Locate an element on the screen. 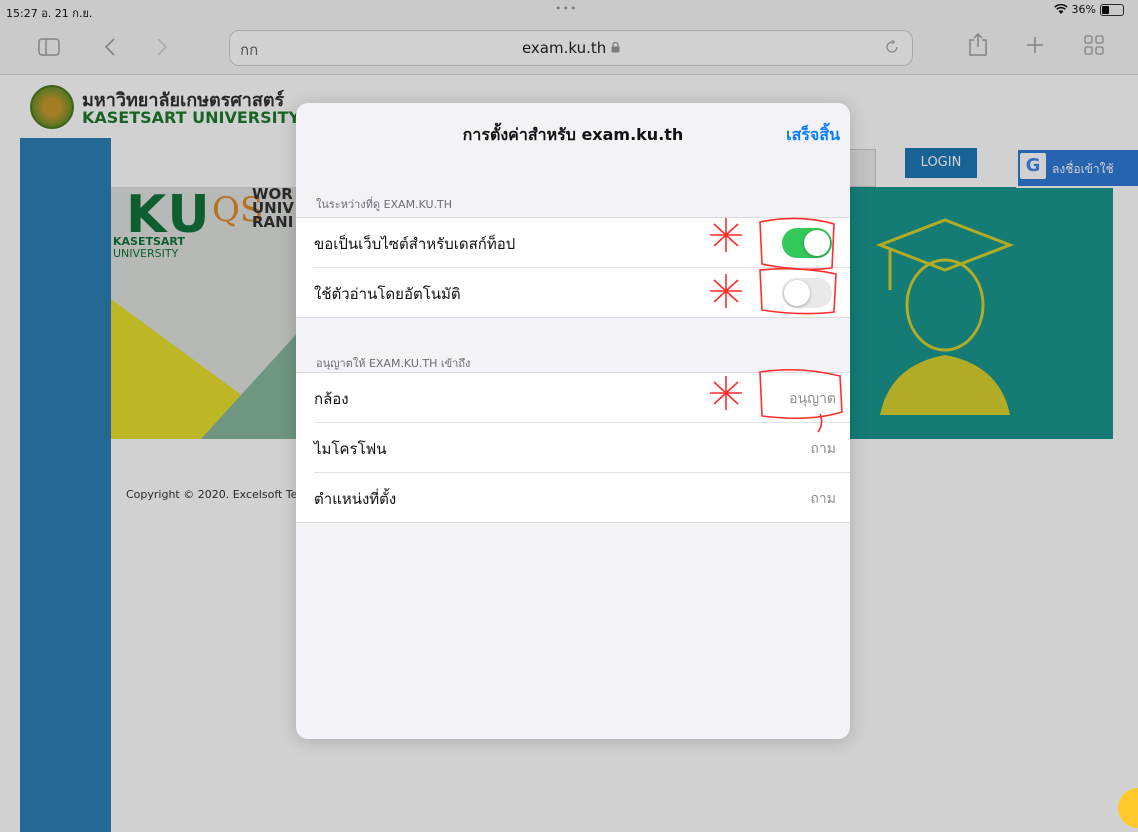  camera-label: กล้อง is located at coordinates (331, 399).